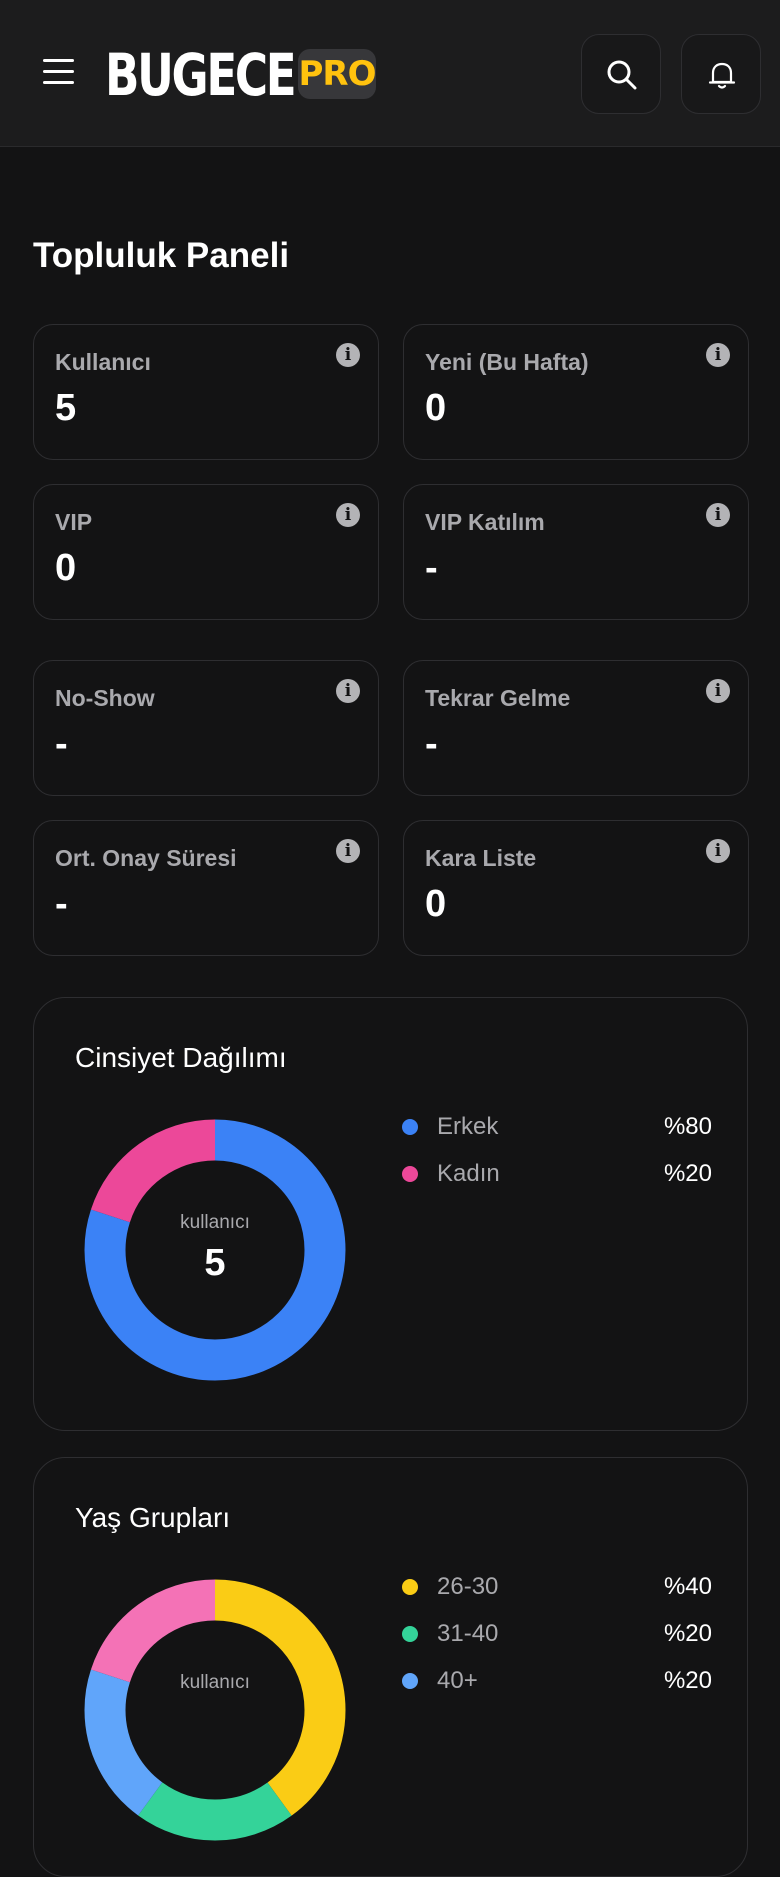 The height and width of the screenshot is (1877, 780). Describe the element at coordinates (468, 1126) in the screenshot. I see `legend-name: Erkek` at that location.